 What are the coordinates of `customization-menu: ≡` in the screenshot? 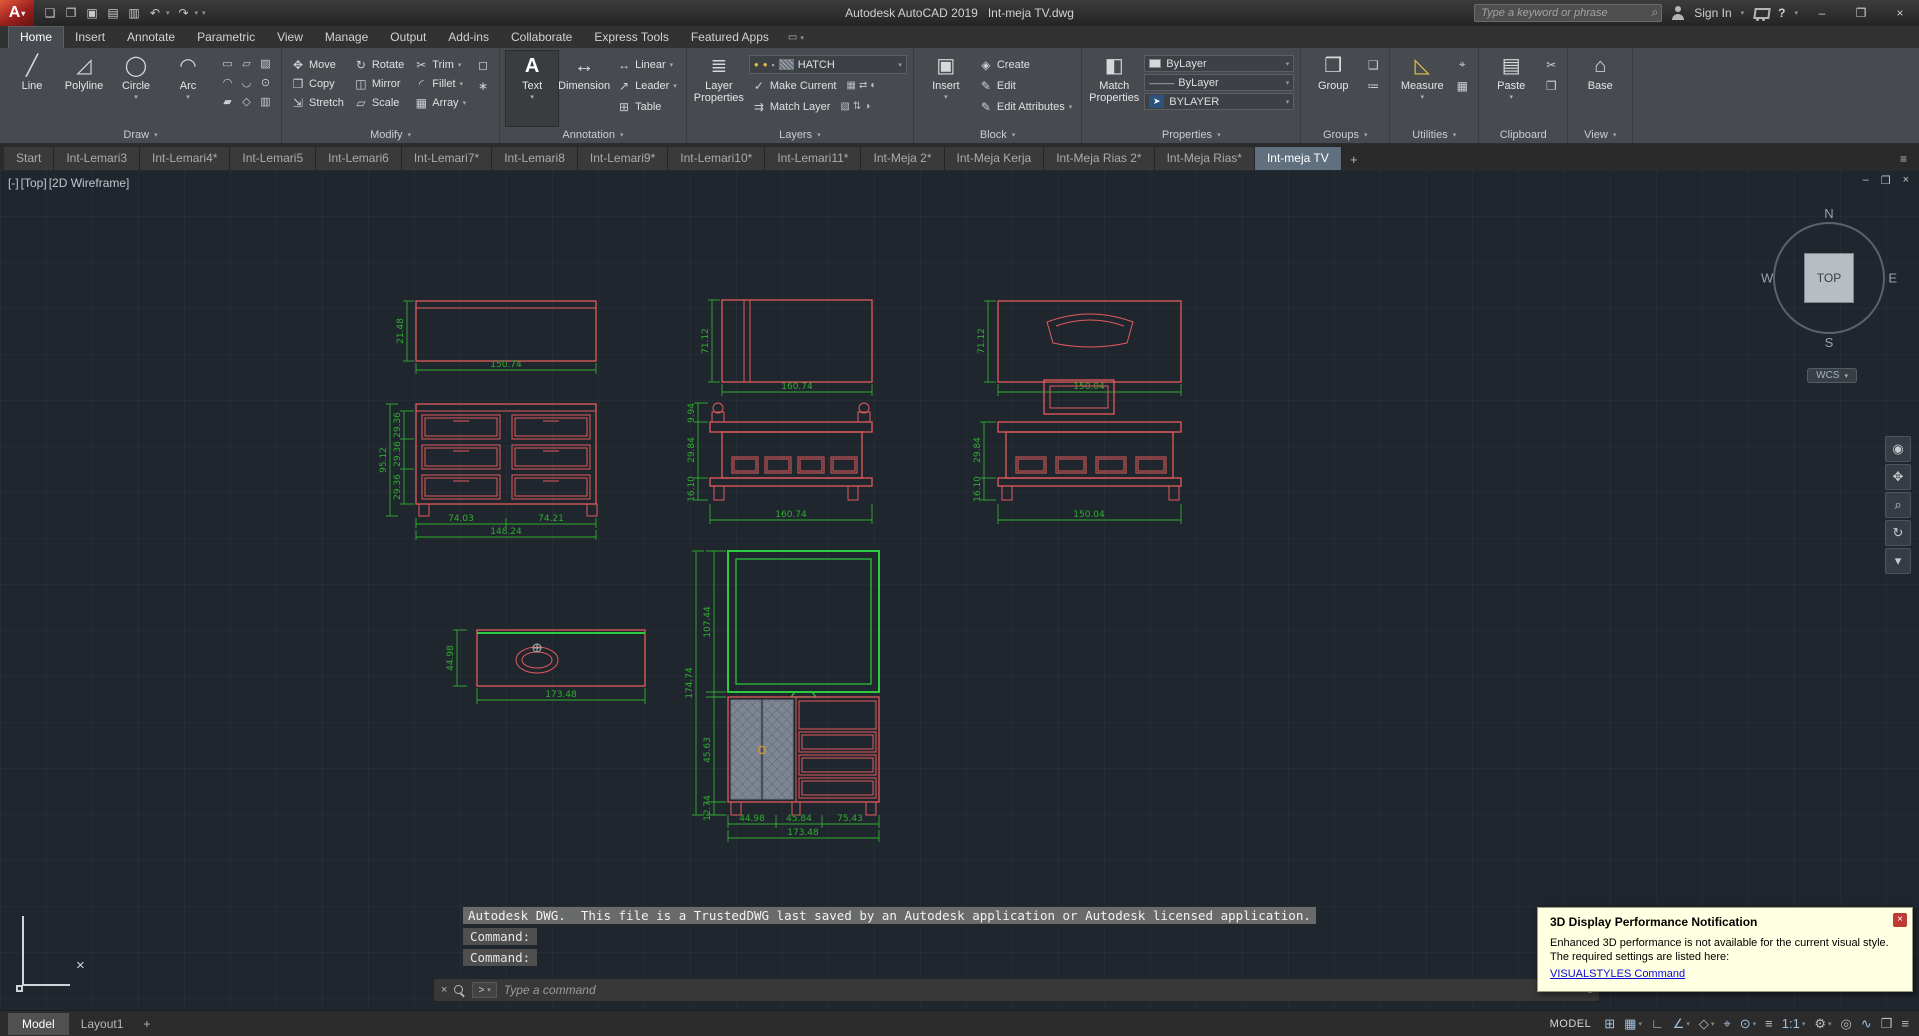 It's located at (1905, 1023).